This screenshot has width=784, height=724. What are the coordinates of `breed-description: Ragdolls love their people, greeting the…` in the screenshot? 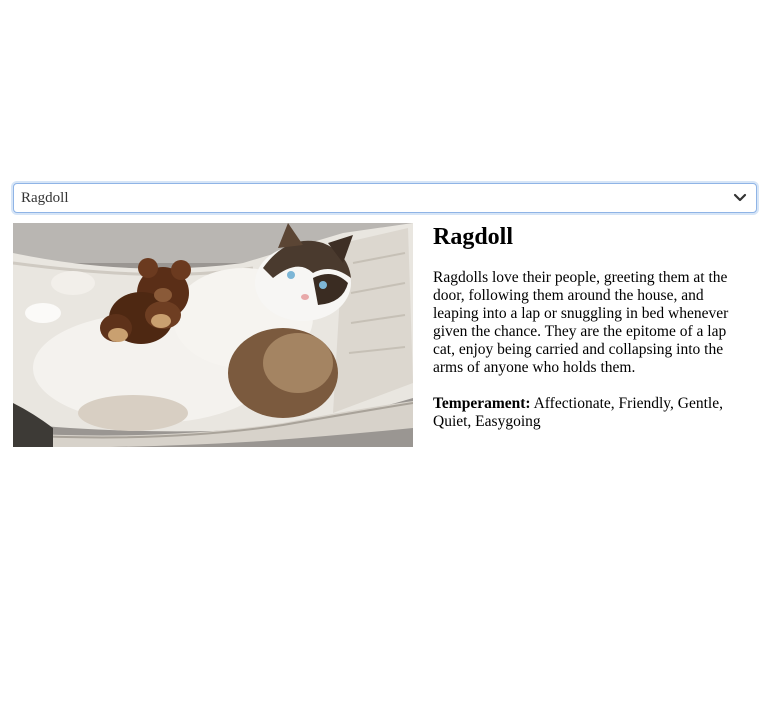 It's located at (581, 322).